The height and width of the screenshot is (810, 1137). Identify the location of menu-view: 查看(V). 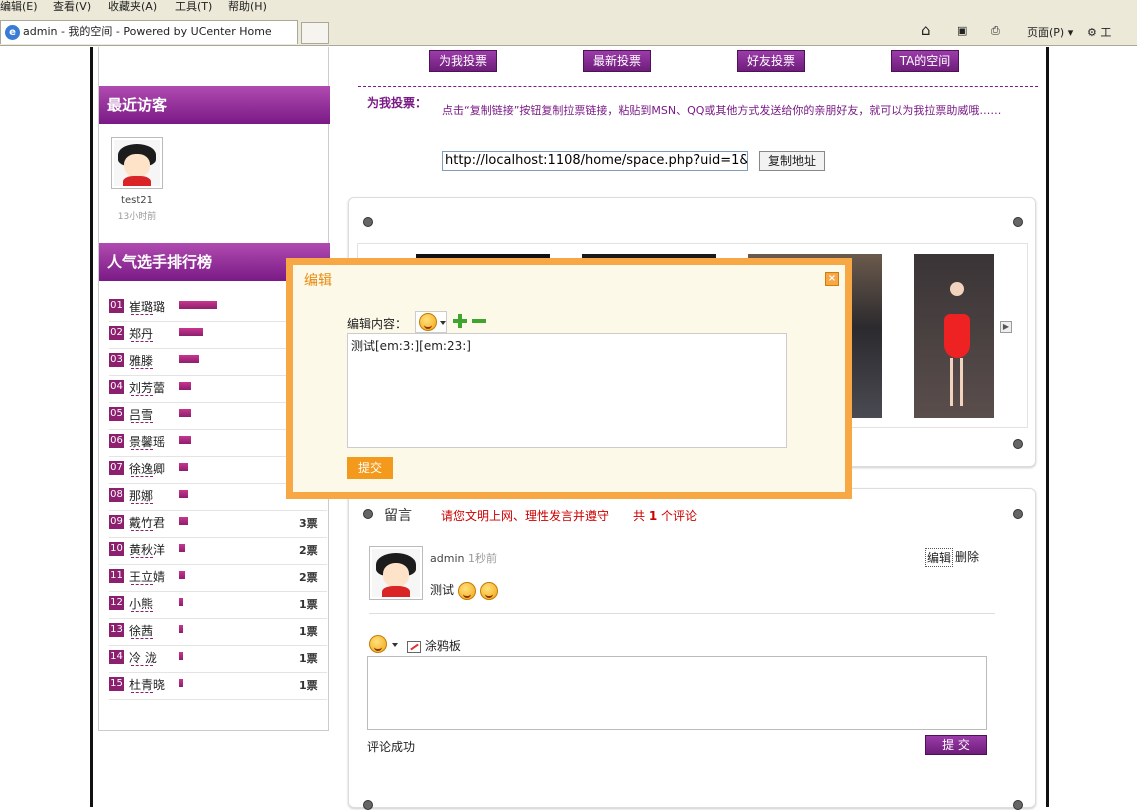
(72, 7).